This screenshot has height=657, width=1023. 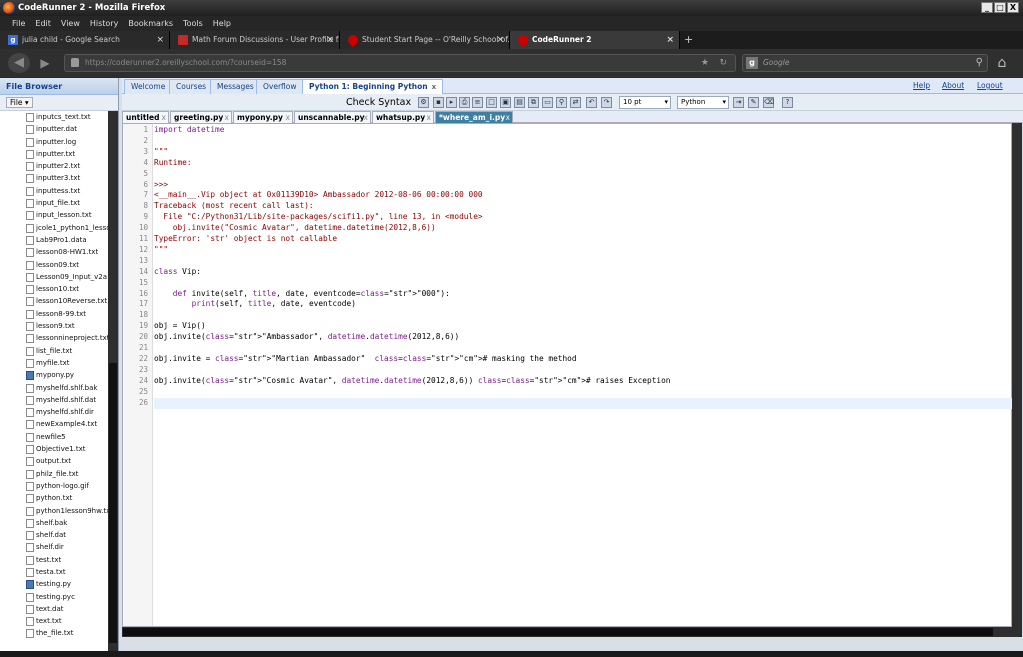 I want to click on file-list-item: lesson8-99.txt, so click(x=54, y=314).